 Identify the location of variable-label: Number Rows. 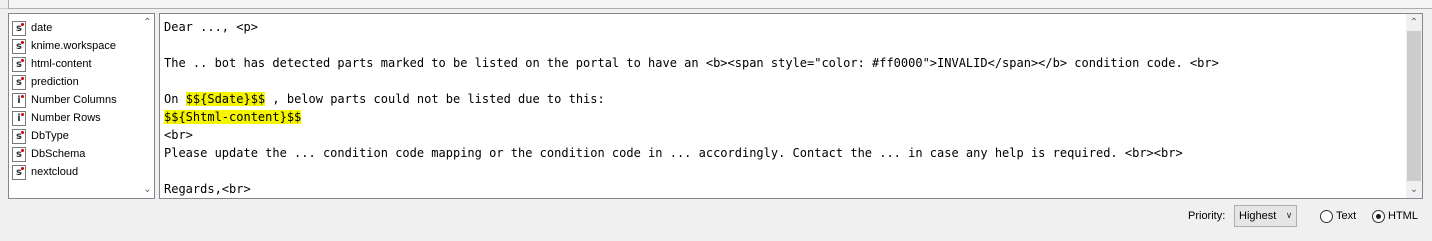
(66, 118).